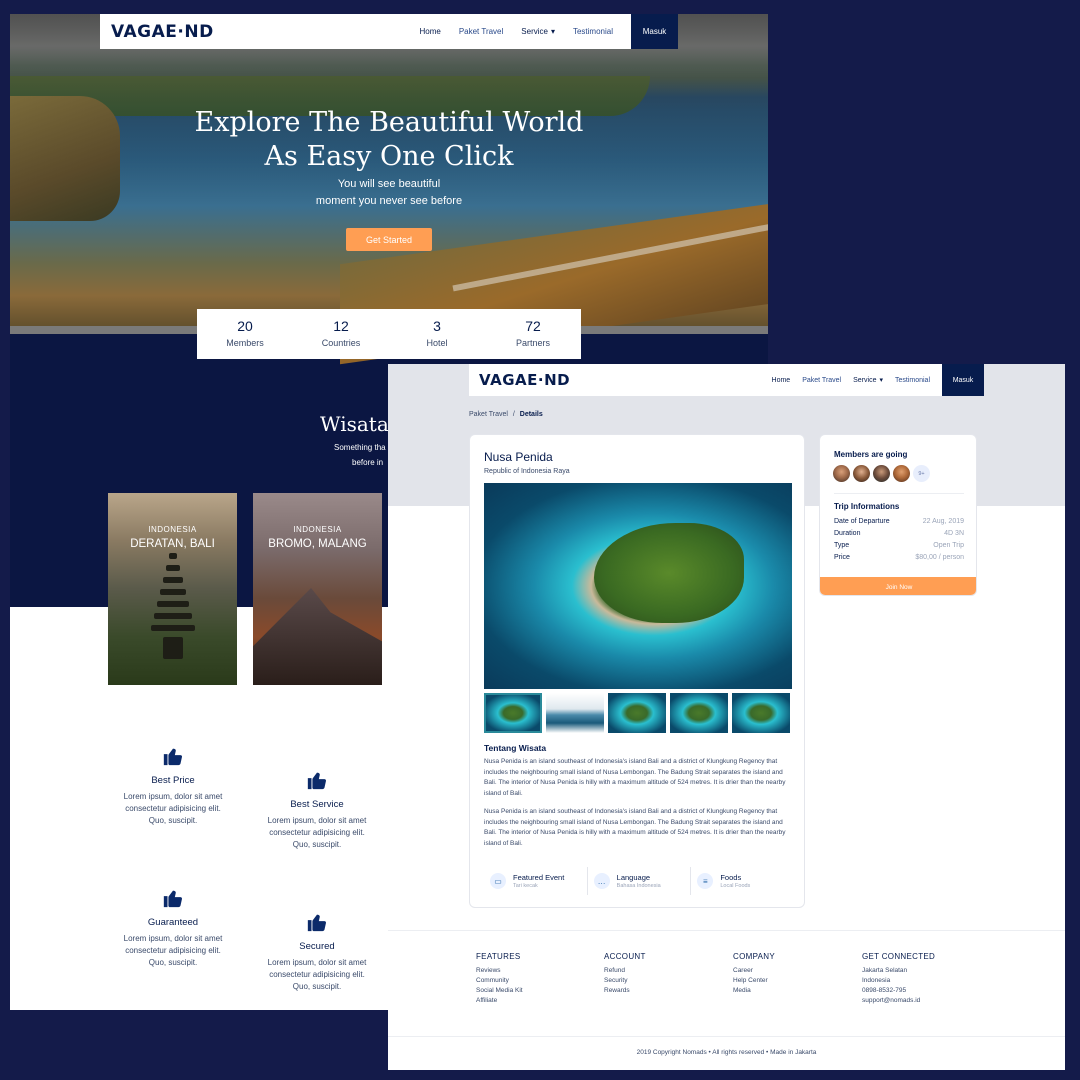 The image size is (1080, 1080). I want to click on wisata-subtitle: Something tha before in, so click(360, 455).